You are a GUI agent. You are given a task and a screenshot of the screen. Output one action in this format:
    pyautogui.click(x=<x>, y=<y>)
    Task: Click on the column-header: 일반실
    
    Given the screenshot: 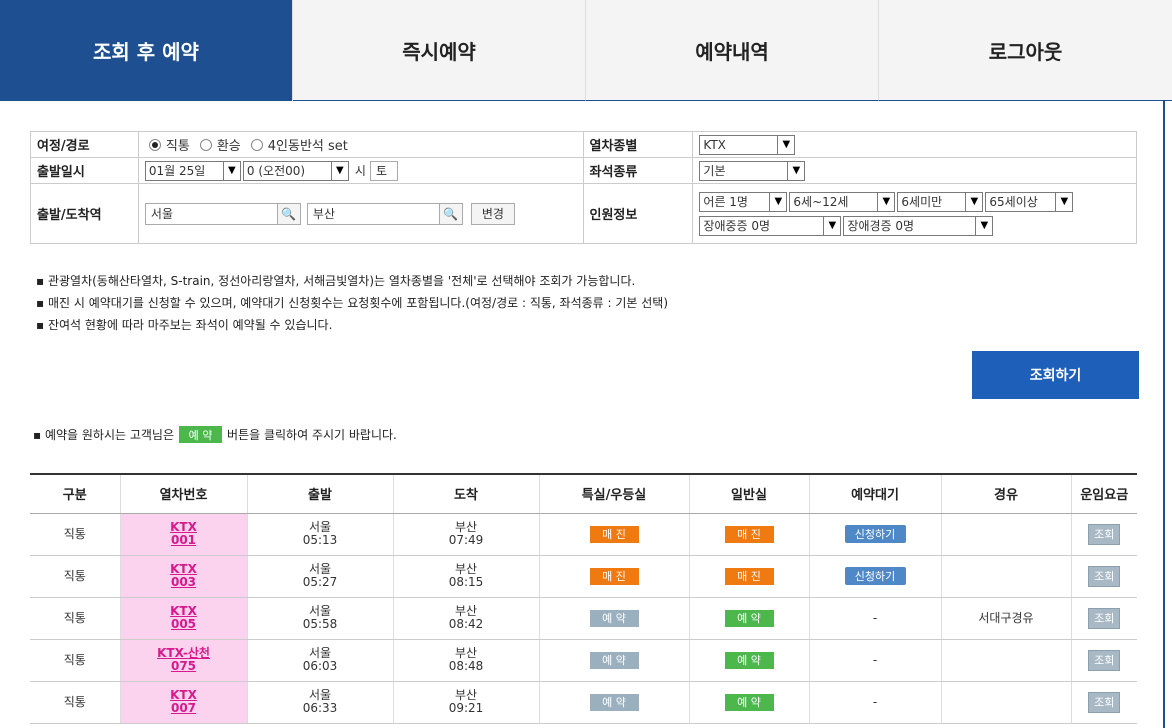 What is the action you would take?
    pyautogui.click(x=749, y=494)
    